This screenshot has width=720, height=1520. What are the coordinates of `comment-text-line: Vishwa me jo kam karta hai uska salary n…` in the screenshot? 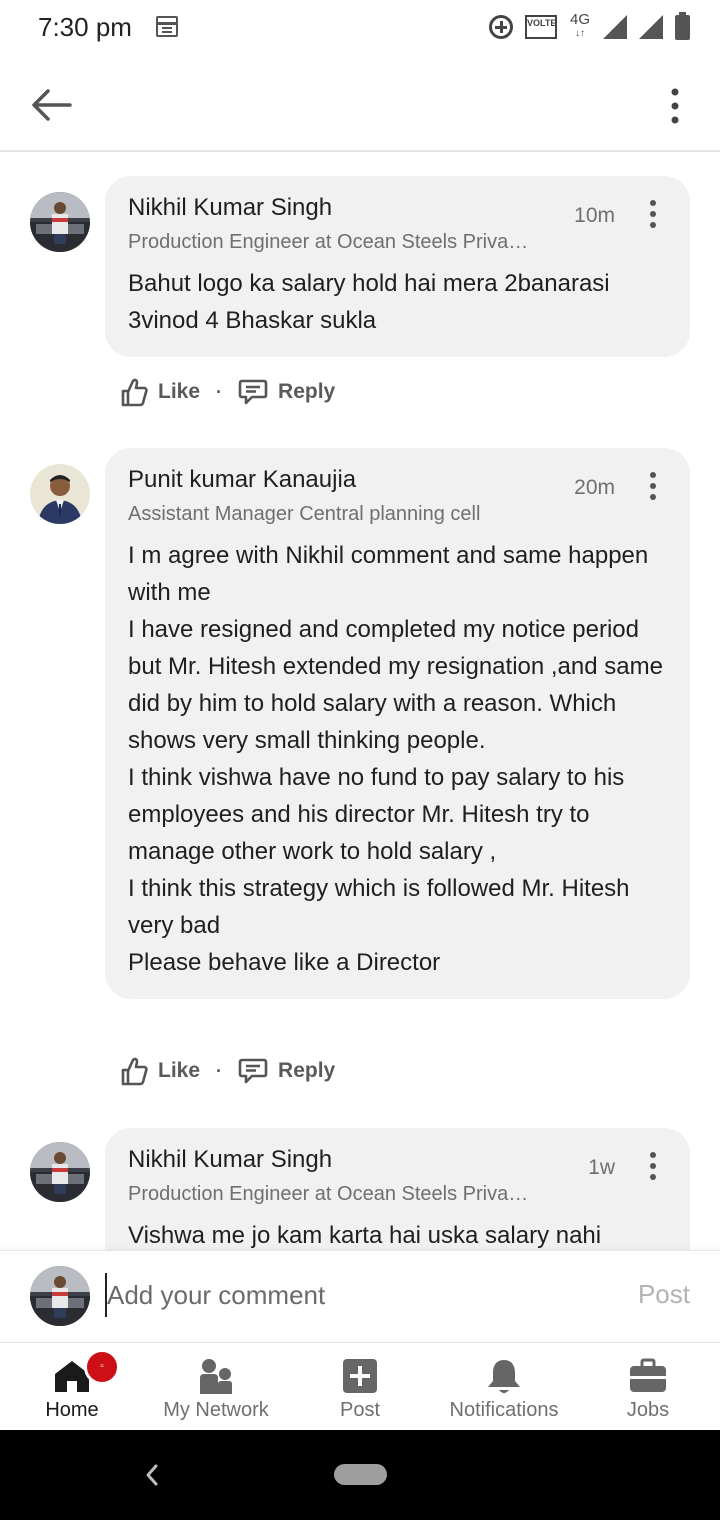 It's located at (365, 1235).